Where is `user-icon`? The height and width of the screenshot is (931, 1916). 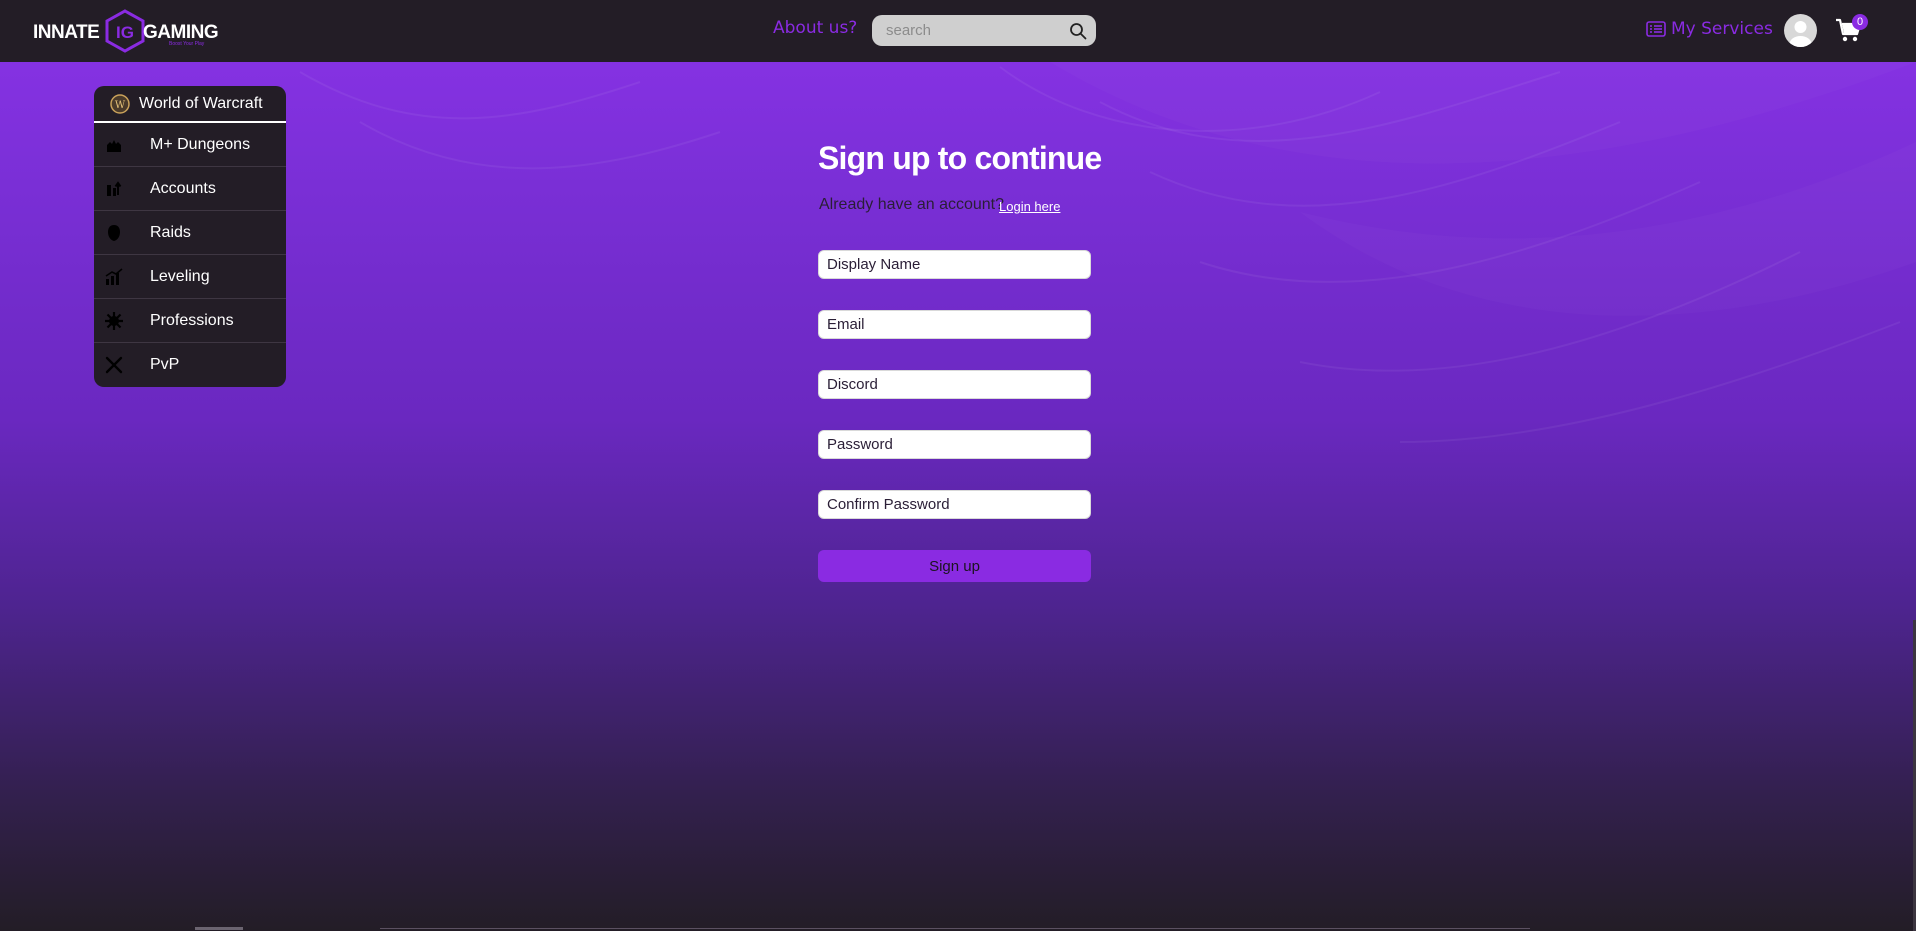
user-icon is located at coordinates (1800, 34).